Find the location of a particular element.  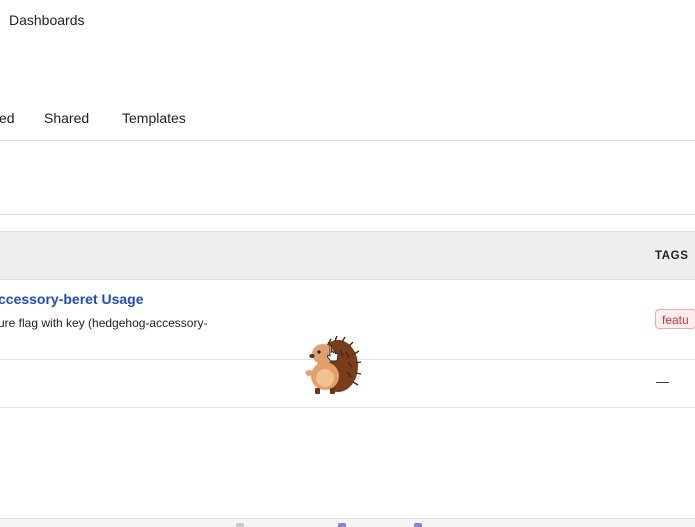

tab-partial-left: ed is located at coordinates (7, 118).